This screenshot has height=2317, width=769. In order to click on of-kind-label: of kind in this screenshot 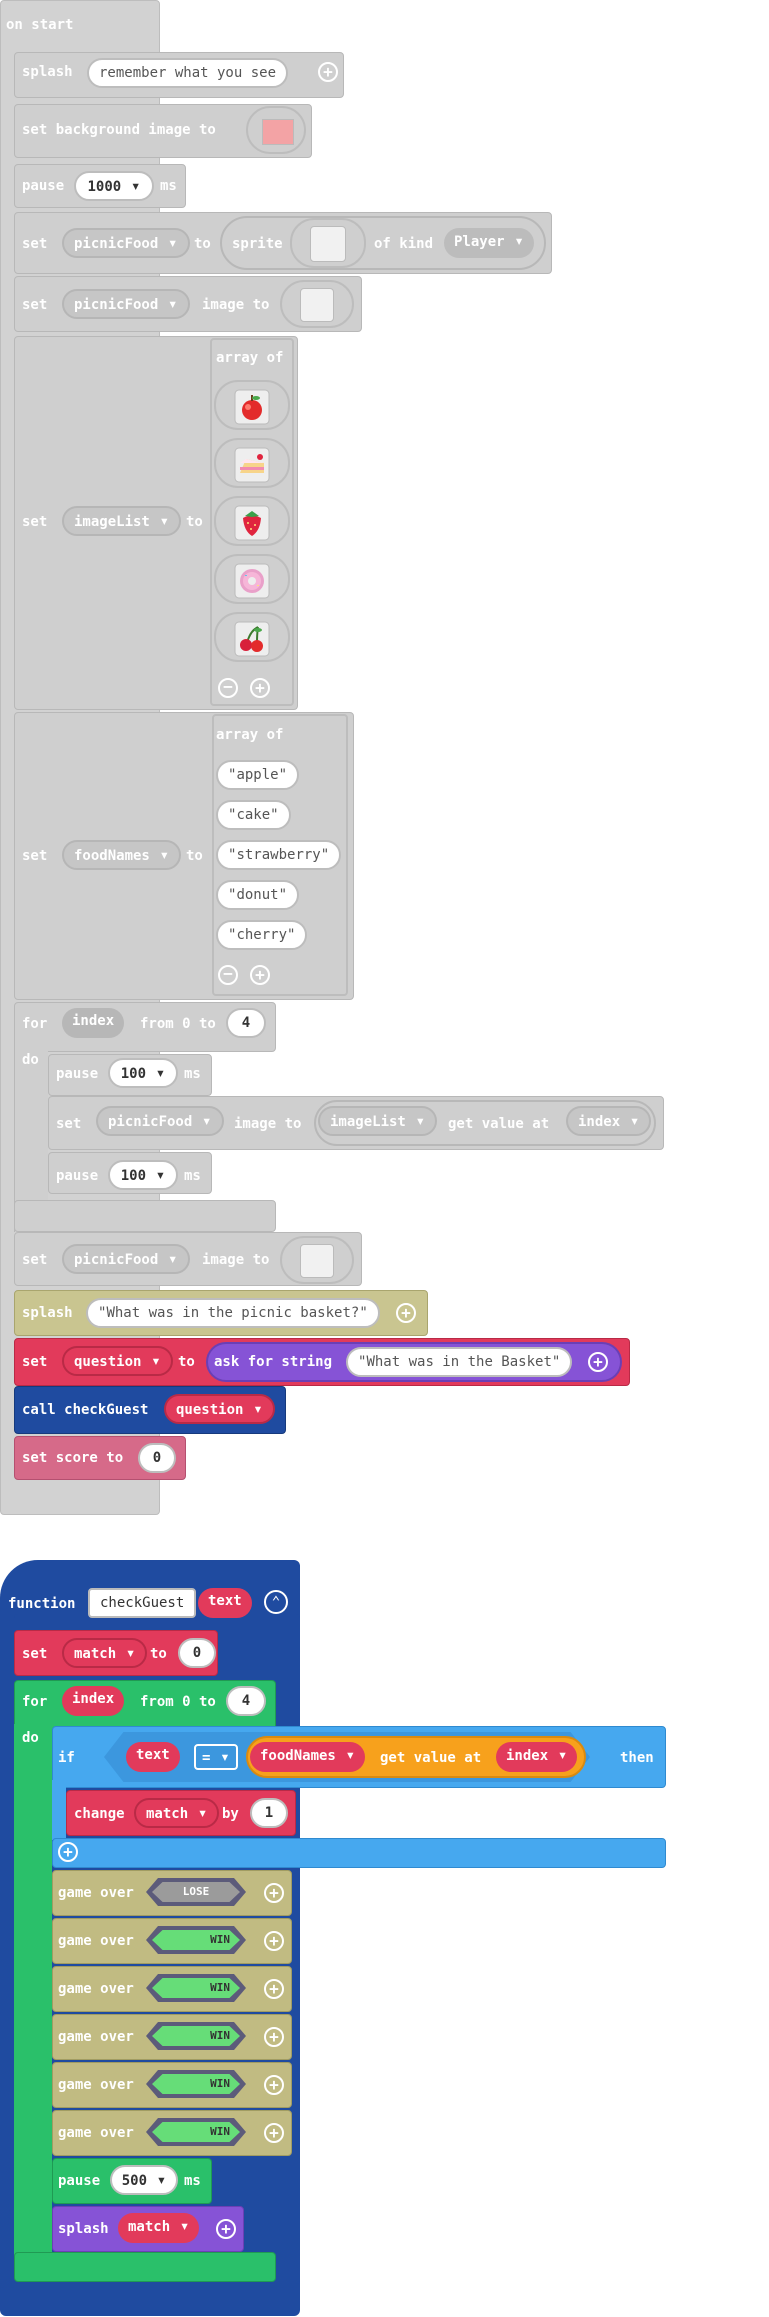, I will do `click(404, 244)`.